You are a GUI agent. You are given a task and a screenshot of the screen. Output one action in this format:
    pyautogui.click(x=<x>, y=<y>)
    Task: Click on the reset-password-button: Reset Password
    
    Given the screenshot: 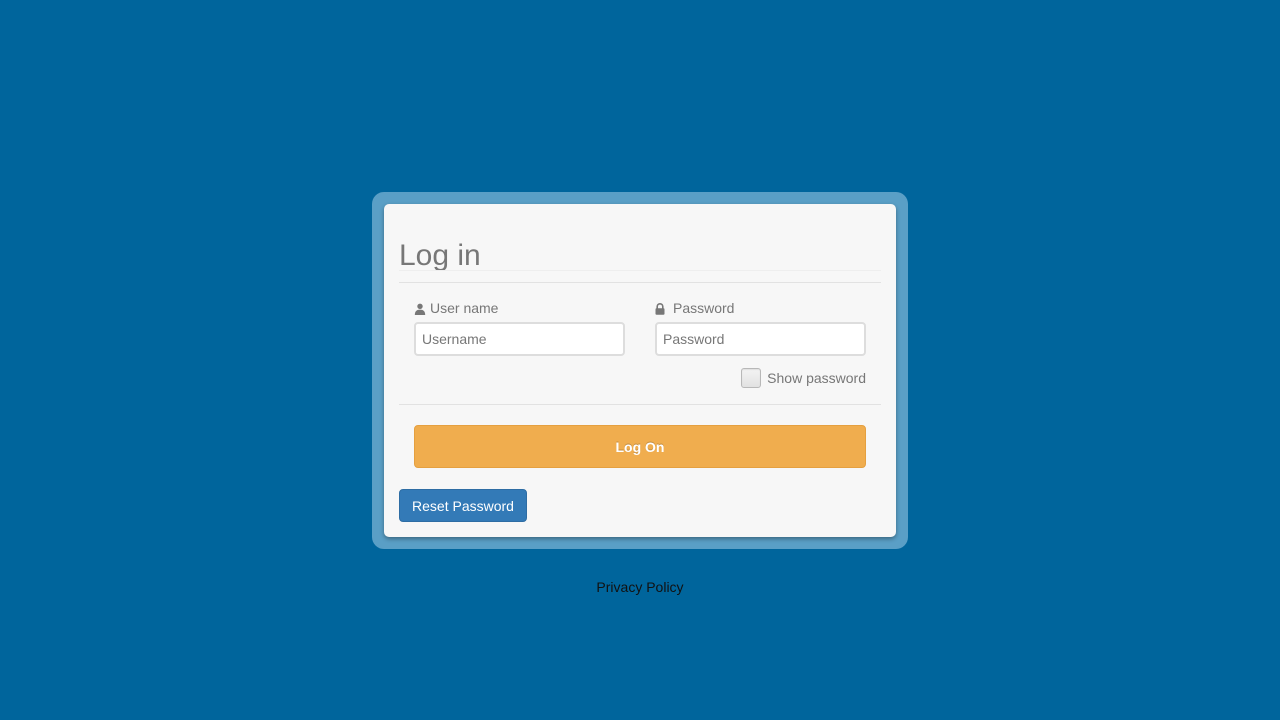 What is the action you would take?
    pyautogui.click(x=463, y=505)
    